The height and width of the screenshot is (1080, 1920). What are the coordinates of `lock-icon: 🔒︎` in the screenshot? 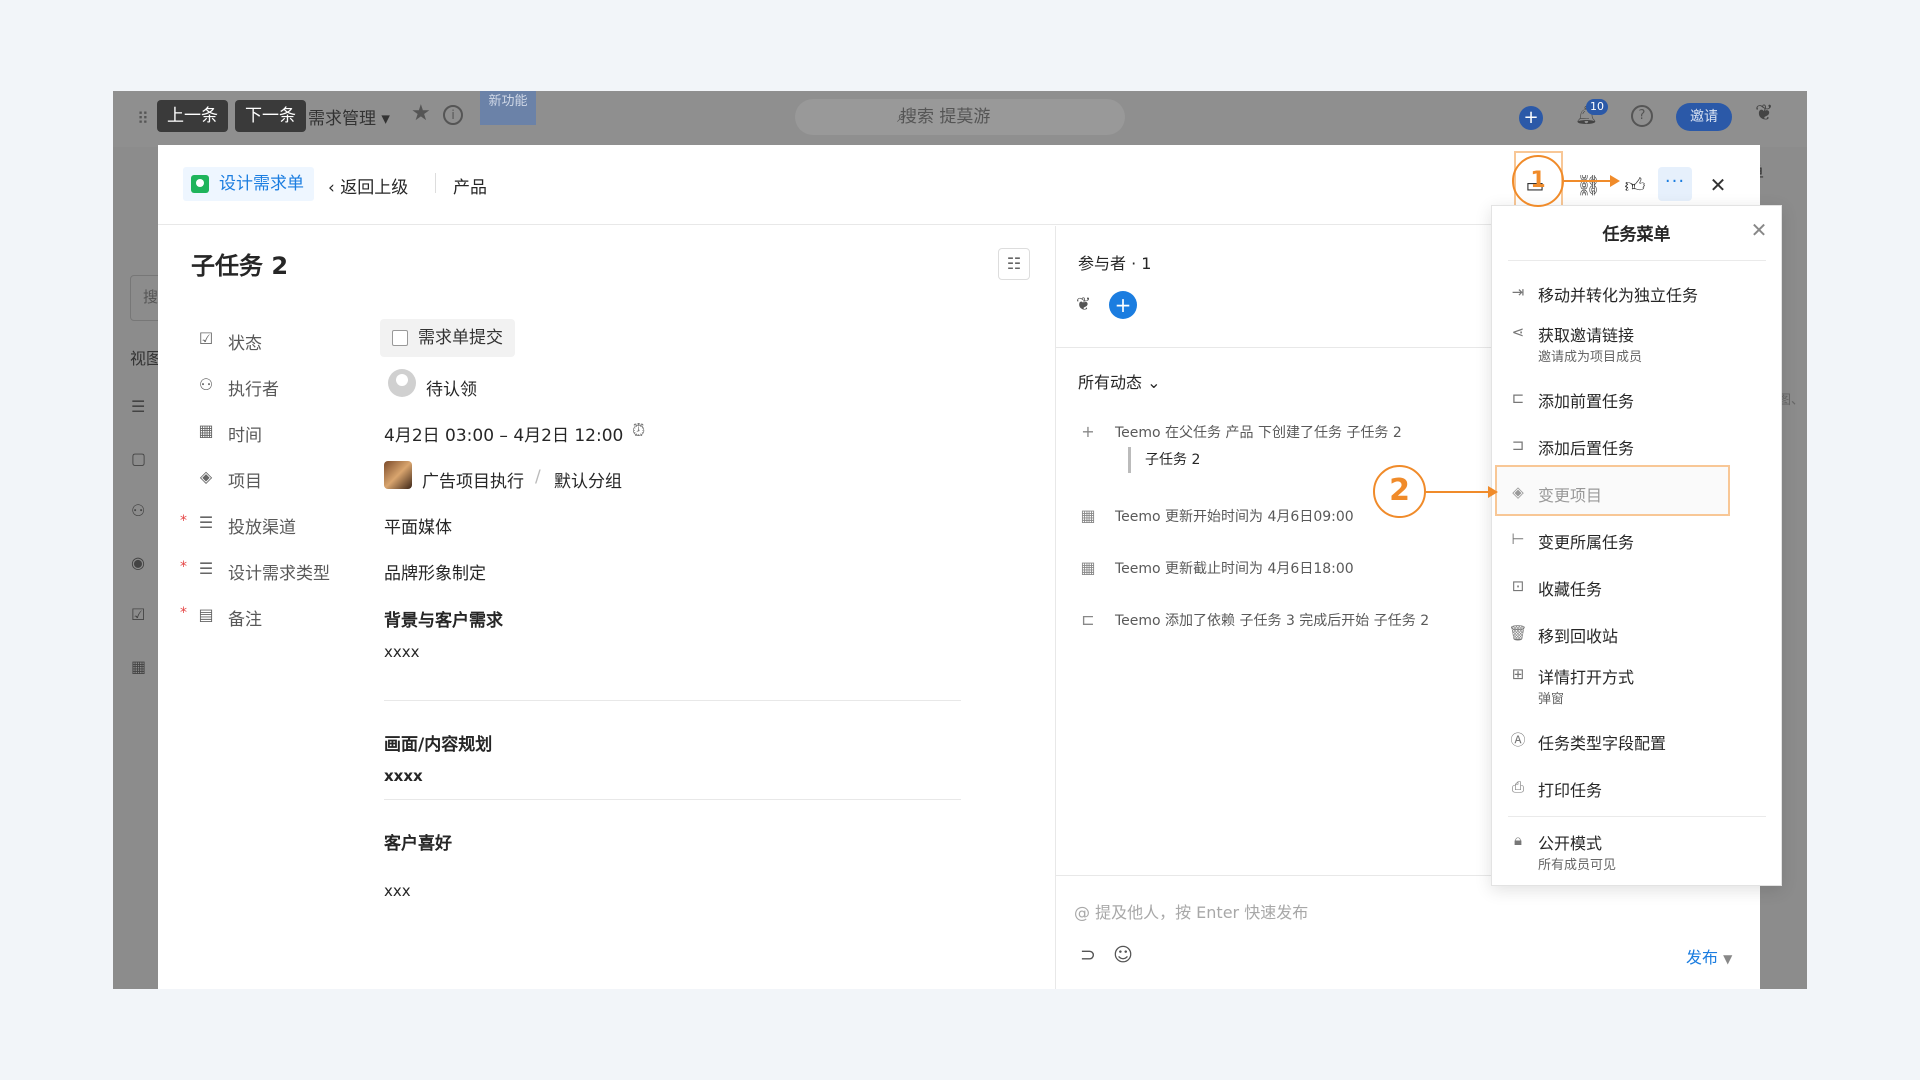 It's located at (1518, 840).